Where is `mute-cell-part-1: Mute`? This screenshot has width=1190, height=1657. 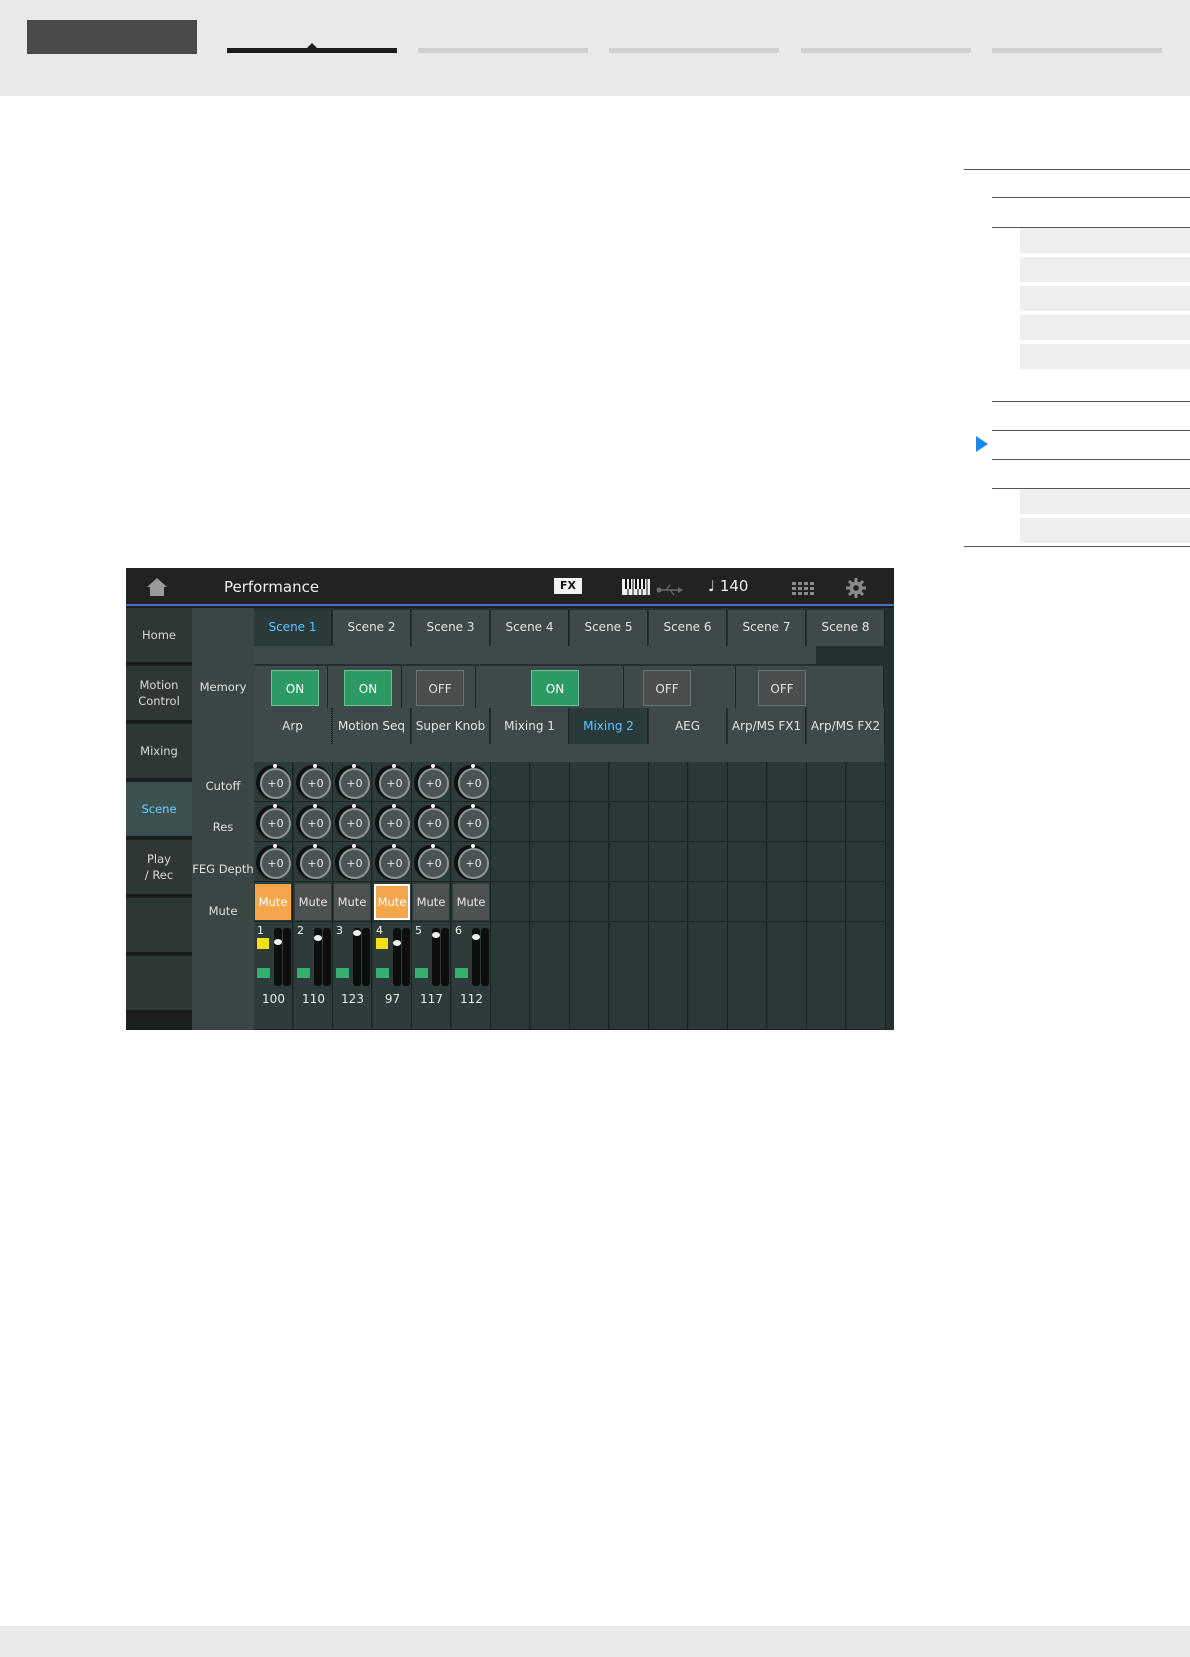
mute-cell-part-1: Mute is located at coordinates (273, 902).